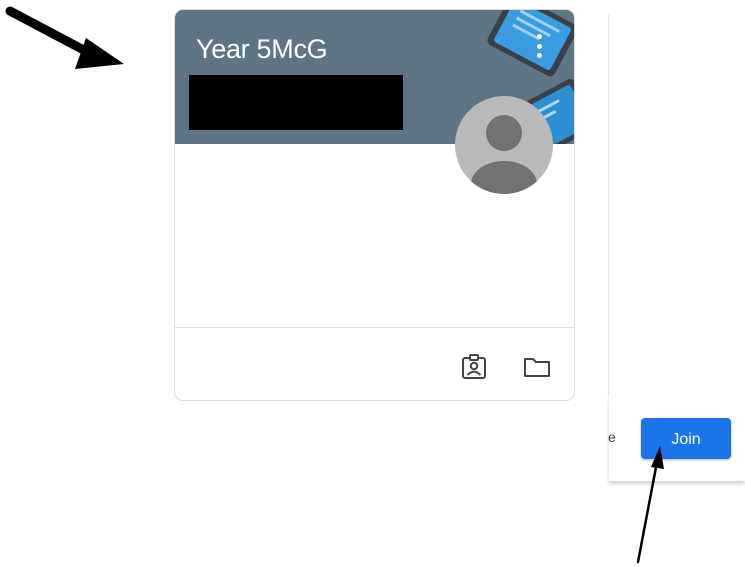 This screenshot has width=745, height=567. Describe the element at coordinates (537, 367) in the screenshot. I see `folder-icon` at that location.